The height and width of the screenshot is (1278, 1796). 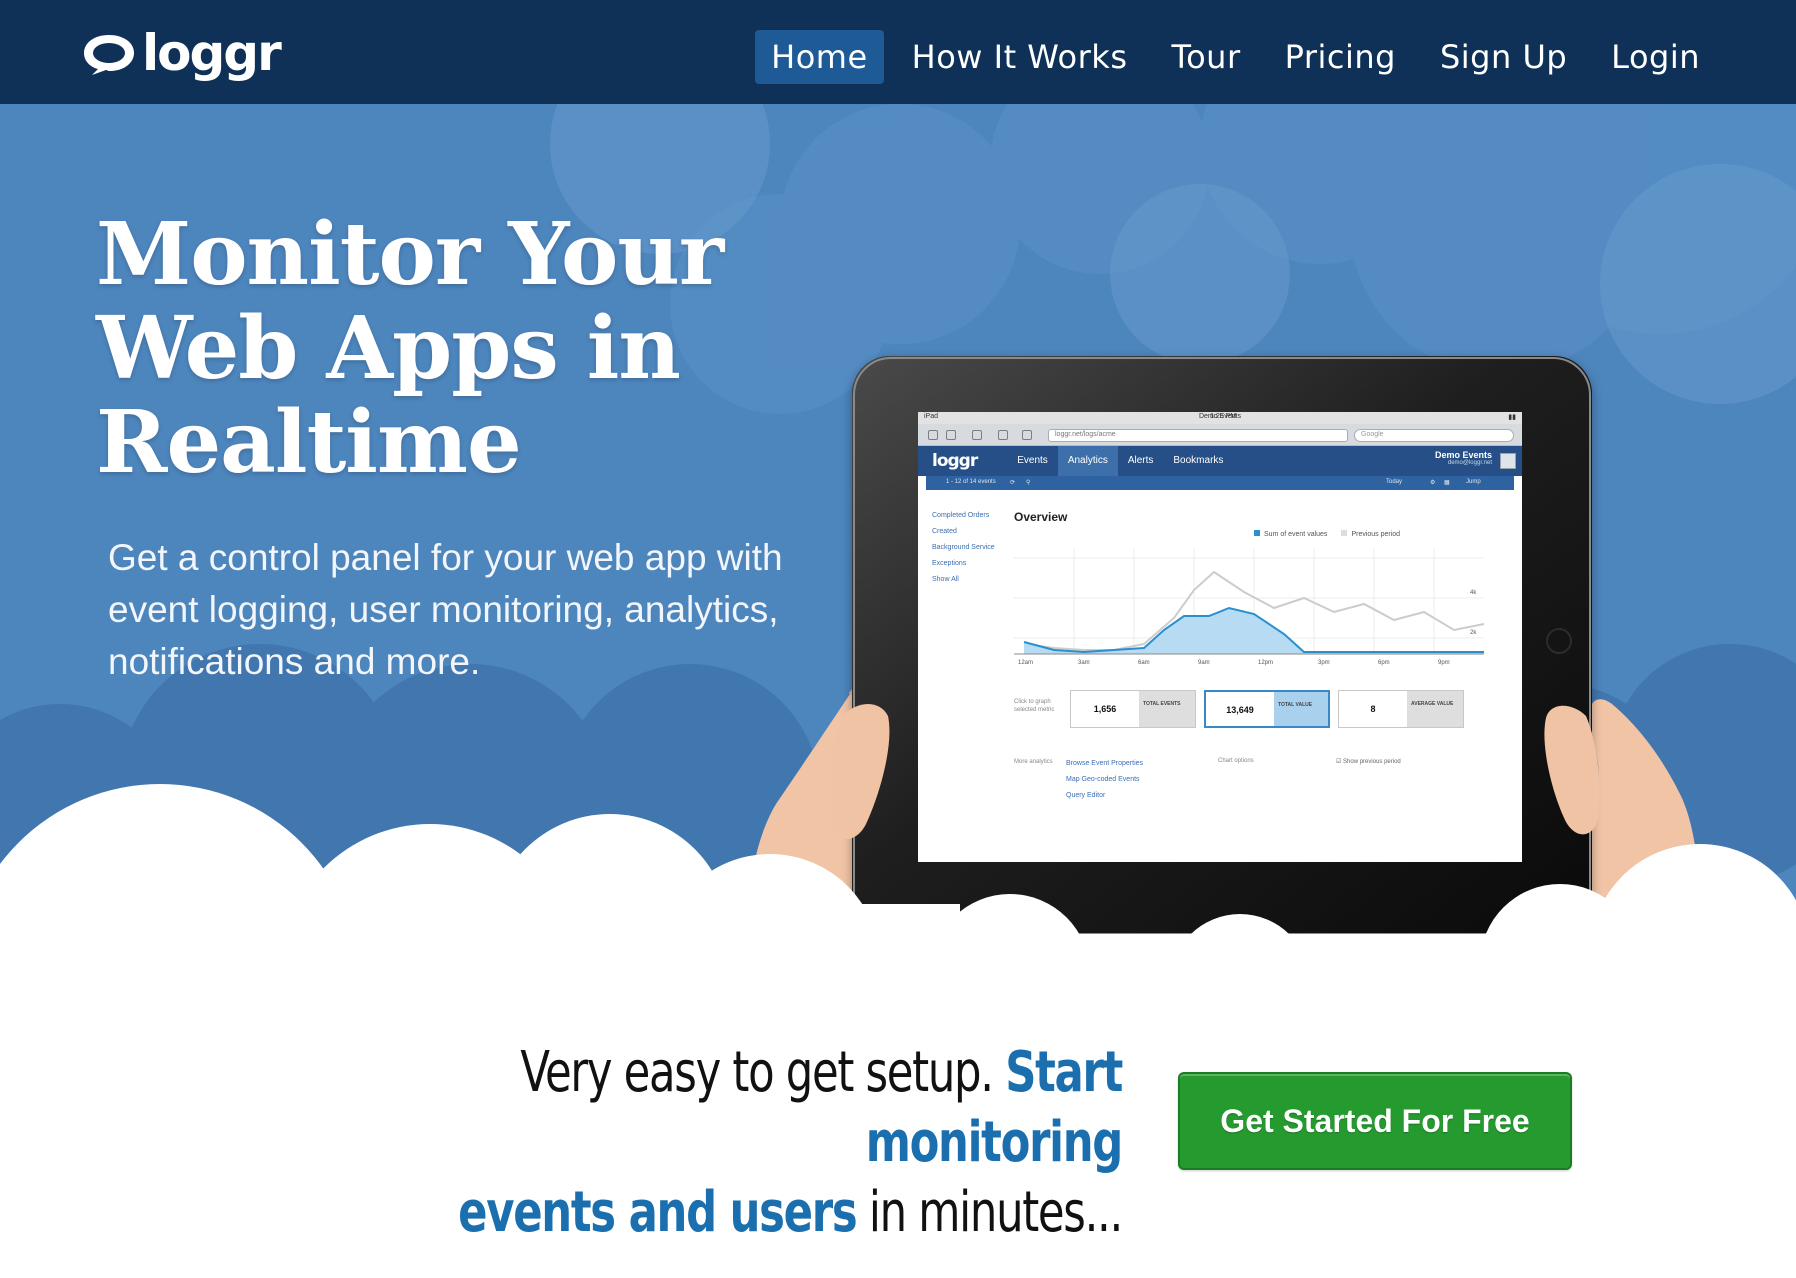 I want to click on cta-line-2-highlight: events and users, so click(x=658, y=1212).